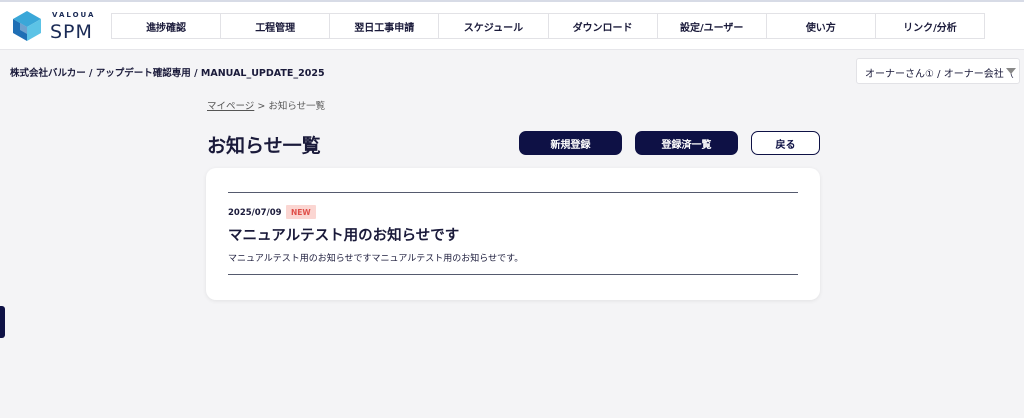  I want to click on notice-date: 2025/07/09, so click(255, 213).